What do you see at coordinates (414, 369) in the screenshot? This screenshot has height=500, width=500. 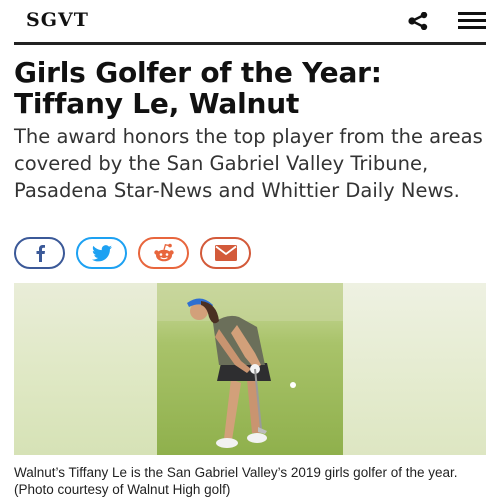 I see `photo-blur-background-right` at bounding box center [414, 369].